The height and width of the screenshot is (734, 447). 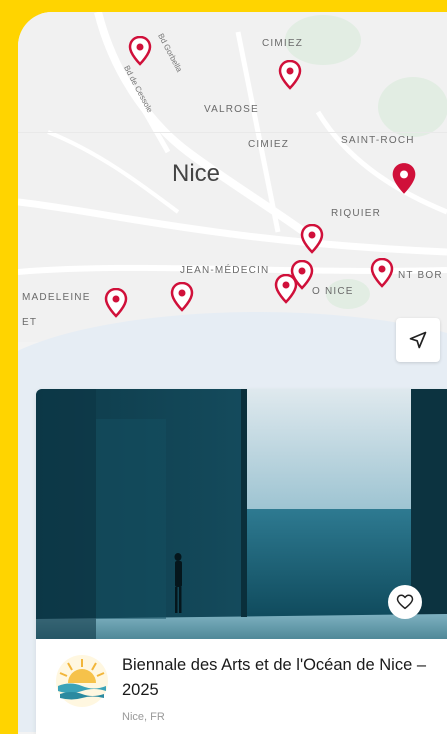 What do you see at coordinates (283, 43) in the screenshot?
I see `map-label-cimiez-top: CIMIEZ` at bounding box center [283, 43].